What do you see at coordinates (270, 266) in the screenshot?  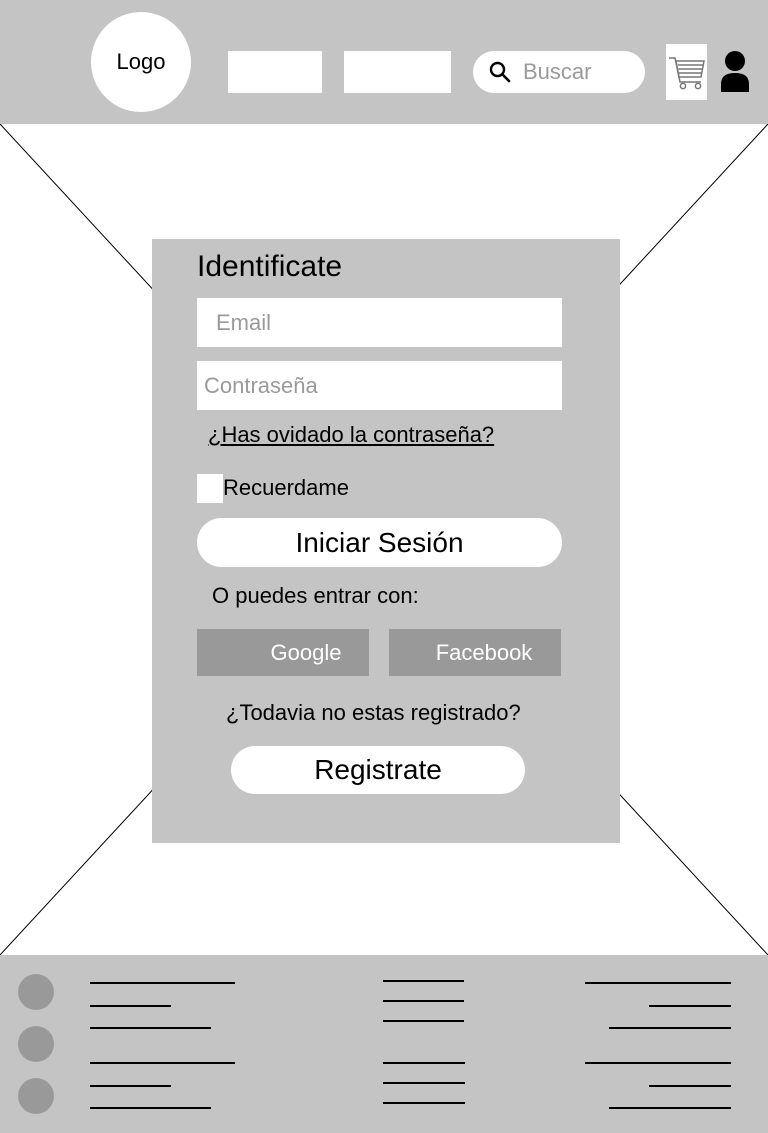 I see `login-title: Identificate` at bounding box center [270, 266].